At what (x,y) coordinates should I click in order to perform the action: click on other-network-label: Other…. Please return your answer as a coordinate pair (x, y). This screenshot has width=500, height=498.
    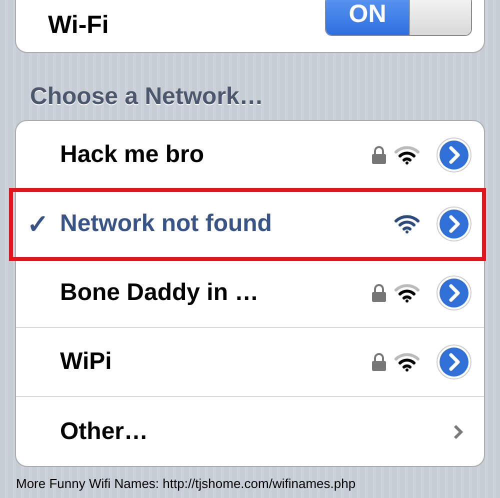
    Looking at the image, I should click on (104, 431).